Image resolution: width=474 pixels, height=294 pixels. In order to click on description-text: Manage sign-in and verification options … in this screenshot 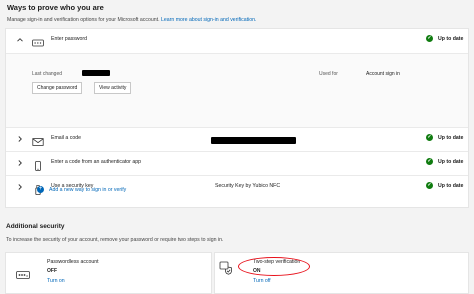, I will do `click(83, 20)`.